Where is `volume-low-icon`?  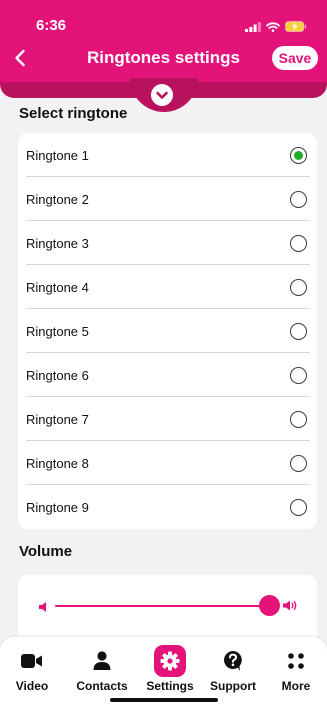 volume-low-icon is located at coordinates (43, 609).